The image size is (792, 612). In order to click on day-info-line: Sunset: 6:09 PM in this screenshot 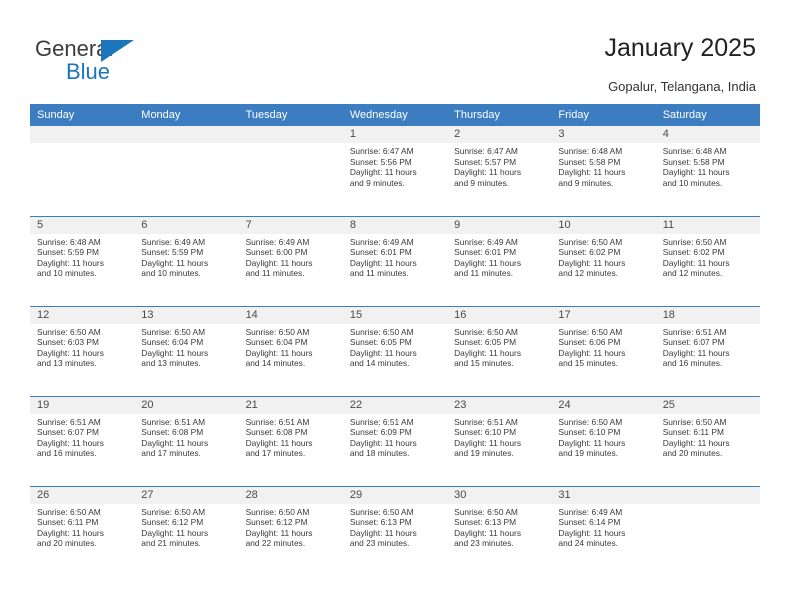, I will do `click(380, 432)`.